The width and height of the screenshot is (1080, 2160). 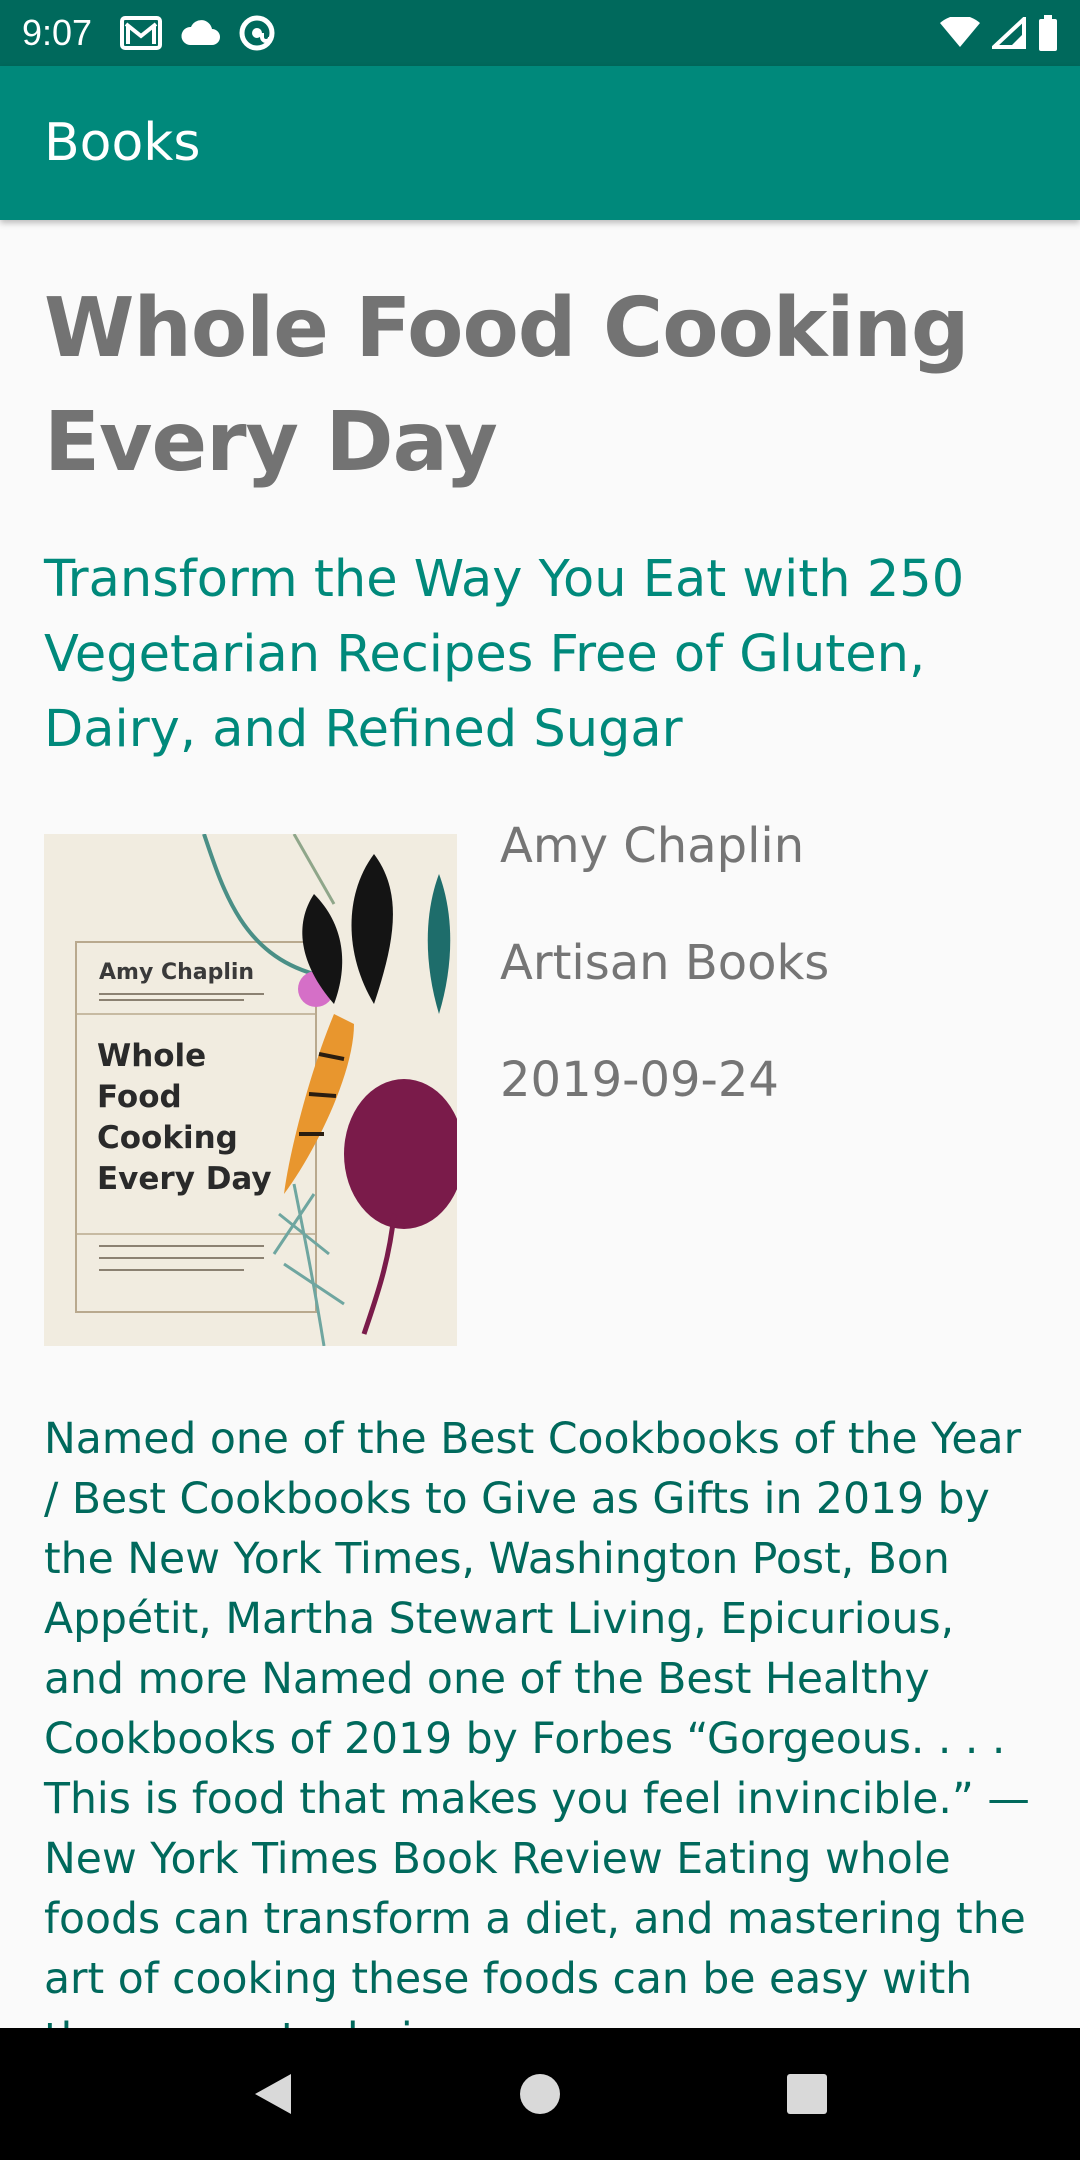 What do you see at coordinates (507, 385) in the screenshot?
I see `book-title: Whole Food Cooking Every Day` at bounding box center [507, 385].